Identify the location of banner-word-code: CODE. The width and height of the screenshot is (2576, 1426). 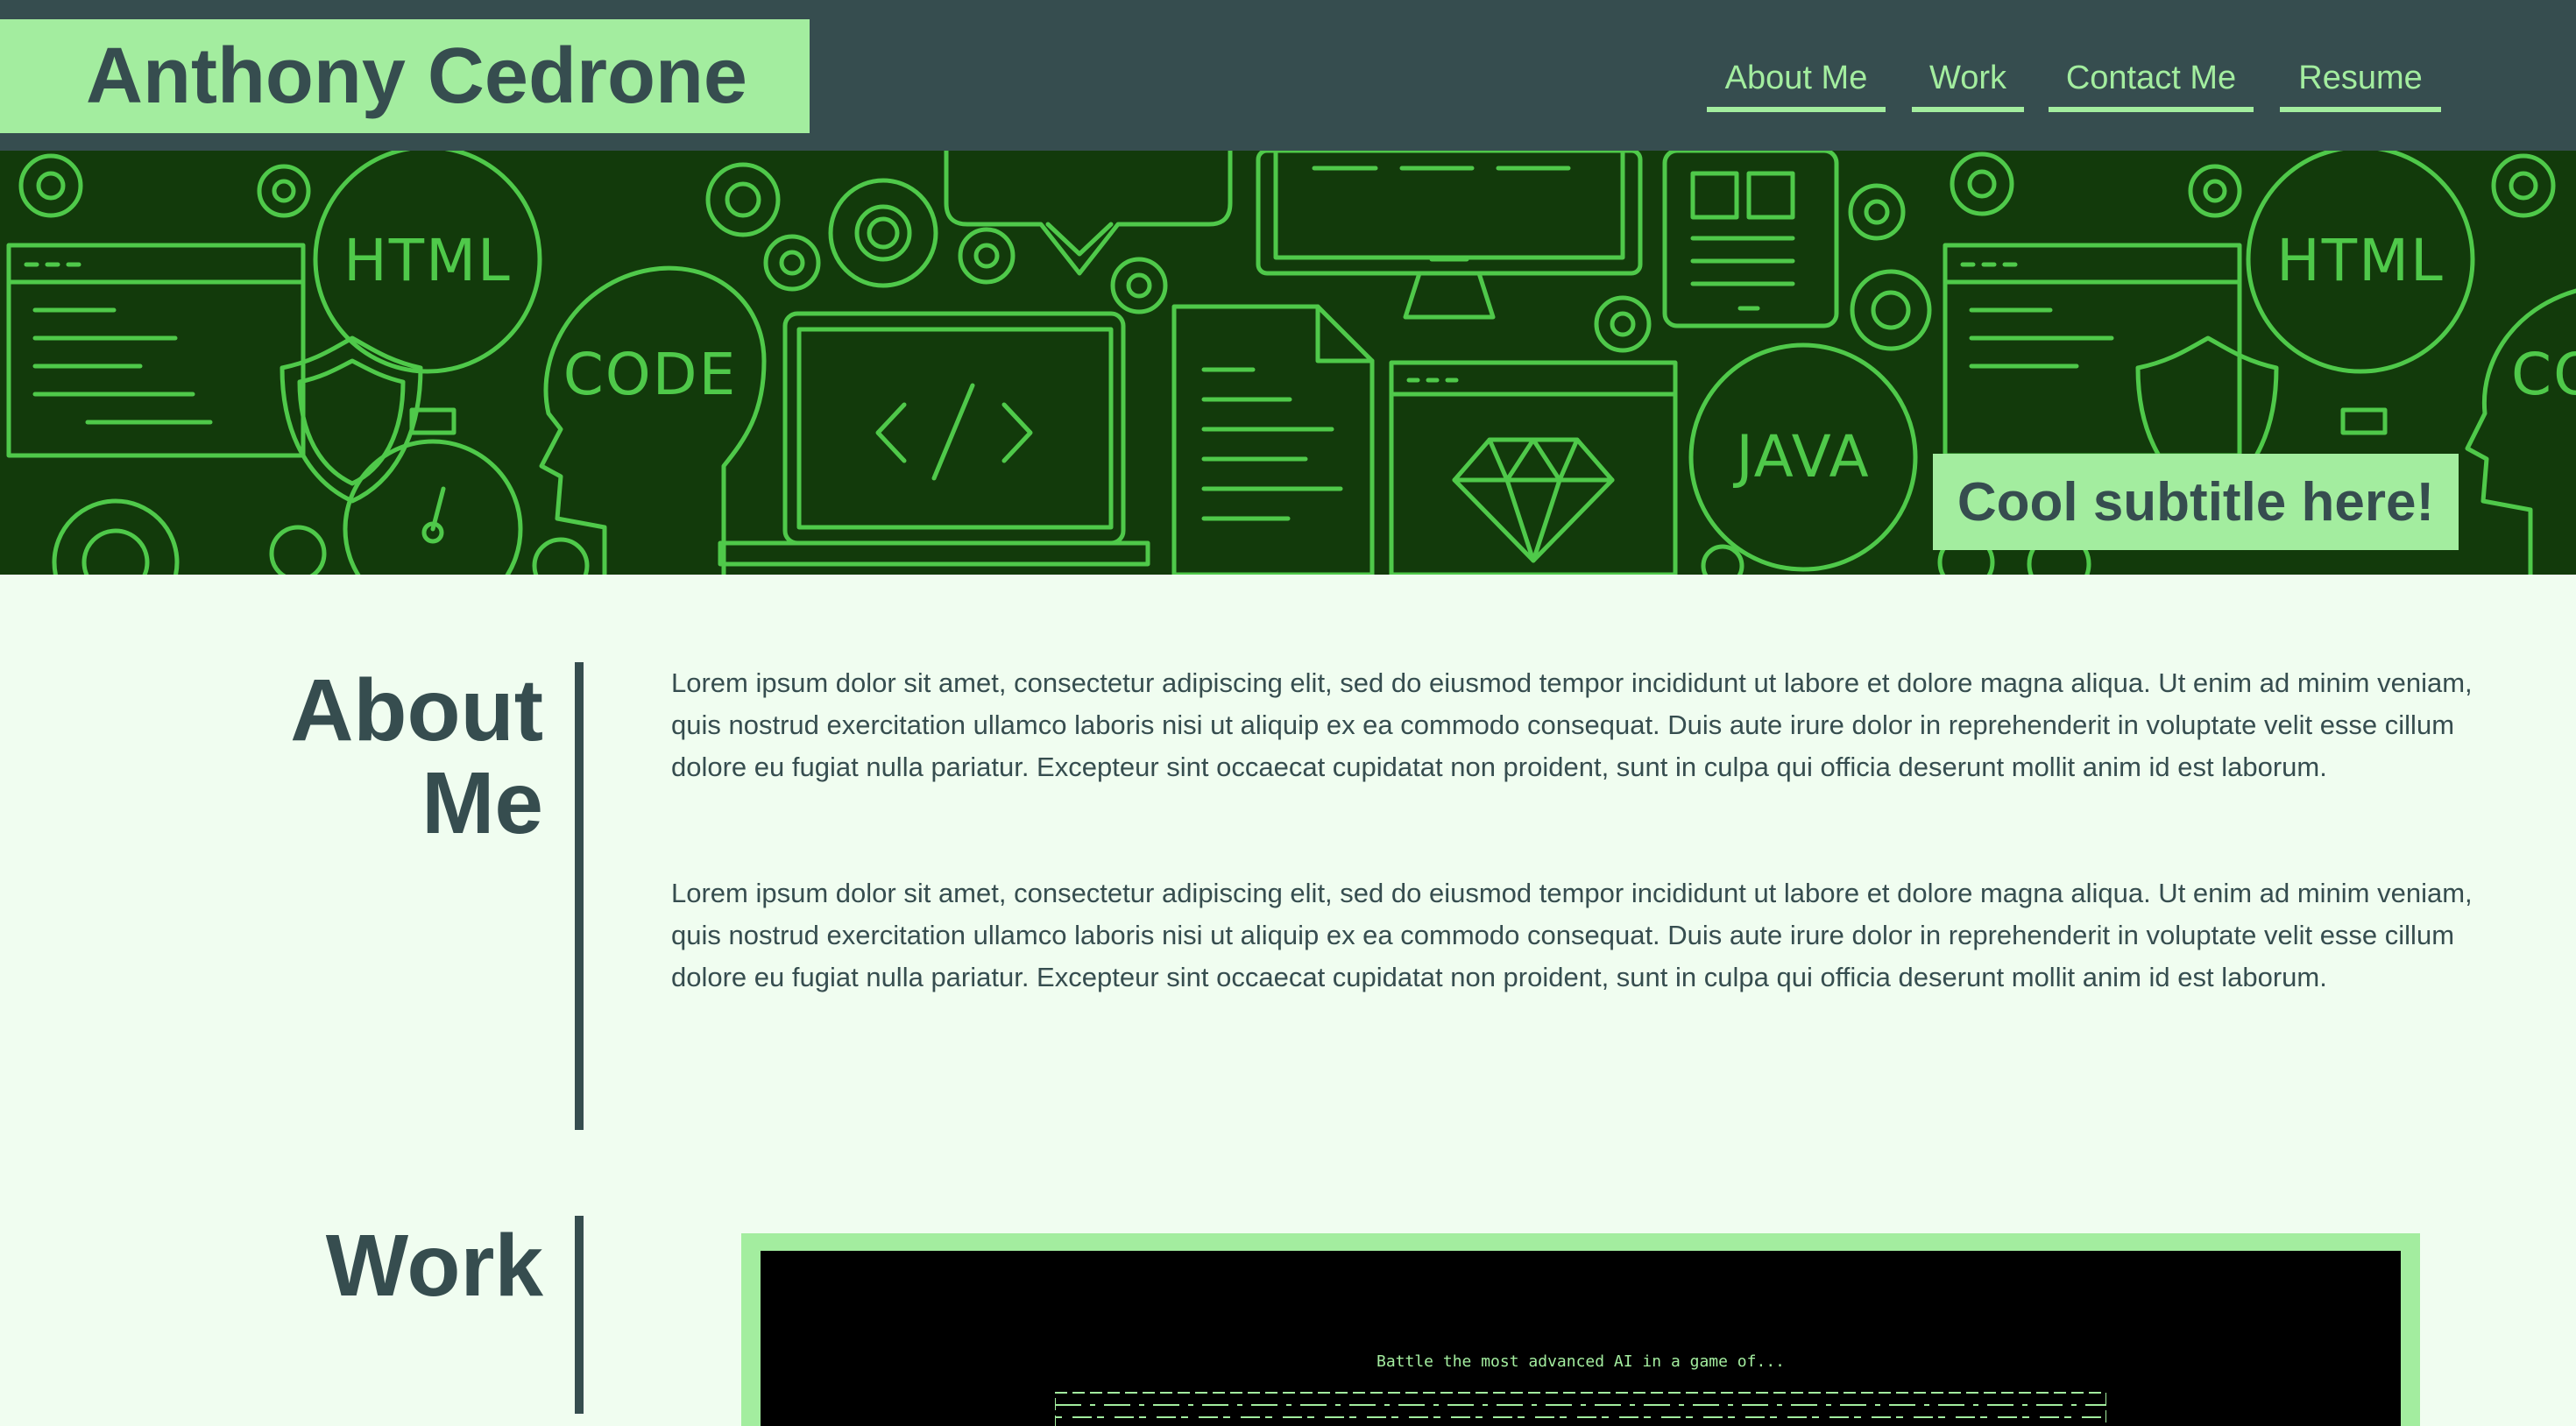
(650, 374).